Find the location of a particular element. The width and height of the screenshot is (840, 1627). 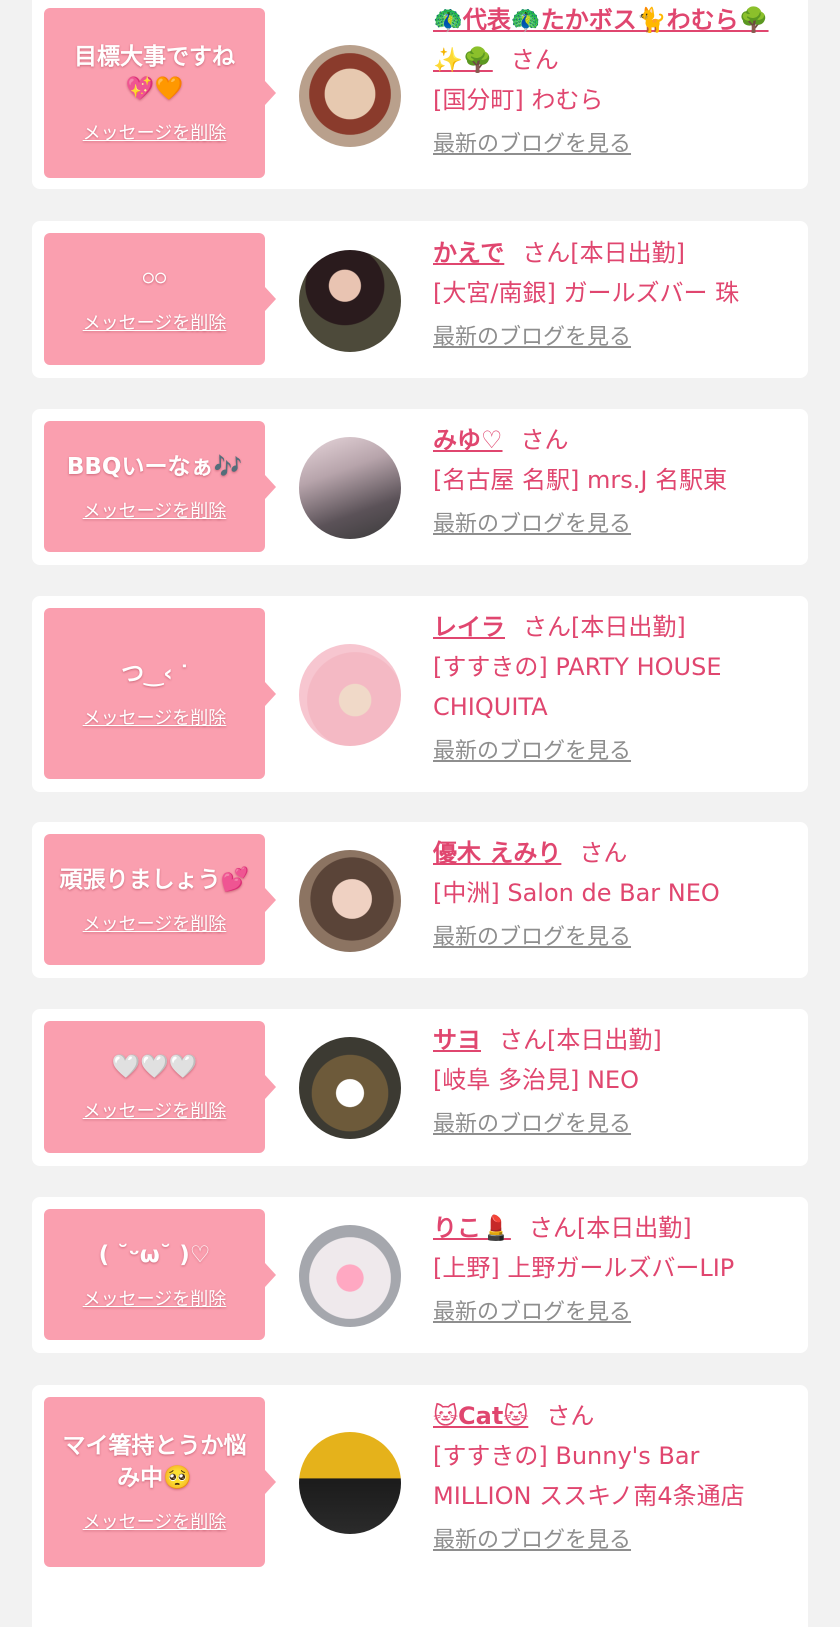

cast-name-line: サヨ さん[本日出勤] is located at coordinates (613, 1040).